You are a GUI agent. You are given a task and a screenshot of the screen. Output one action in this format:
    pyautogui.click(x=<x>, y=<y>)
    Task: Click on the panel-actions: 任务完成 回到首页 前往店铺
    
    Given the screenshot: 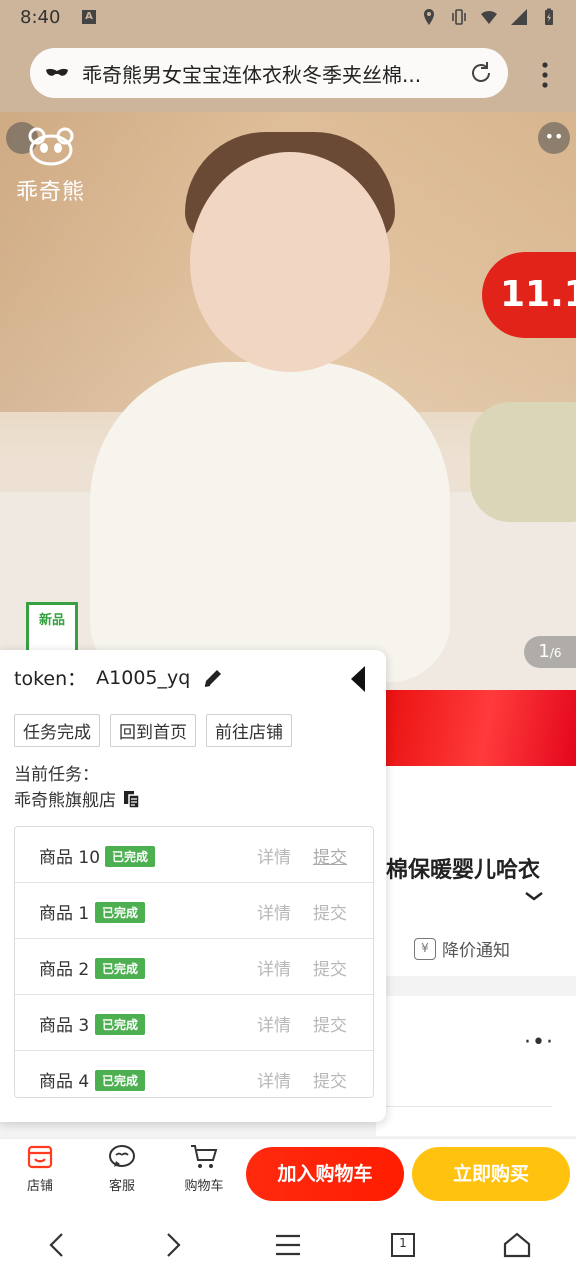 What is the action you would take?
    pyautogui.click(x=153, y=730)
    